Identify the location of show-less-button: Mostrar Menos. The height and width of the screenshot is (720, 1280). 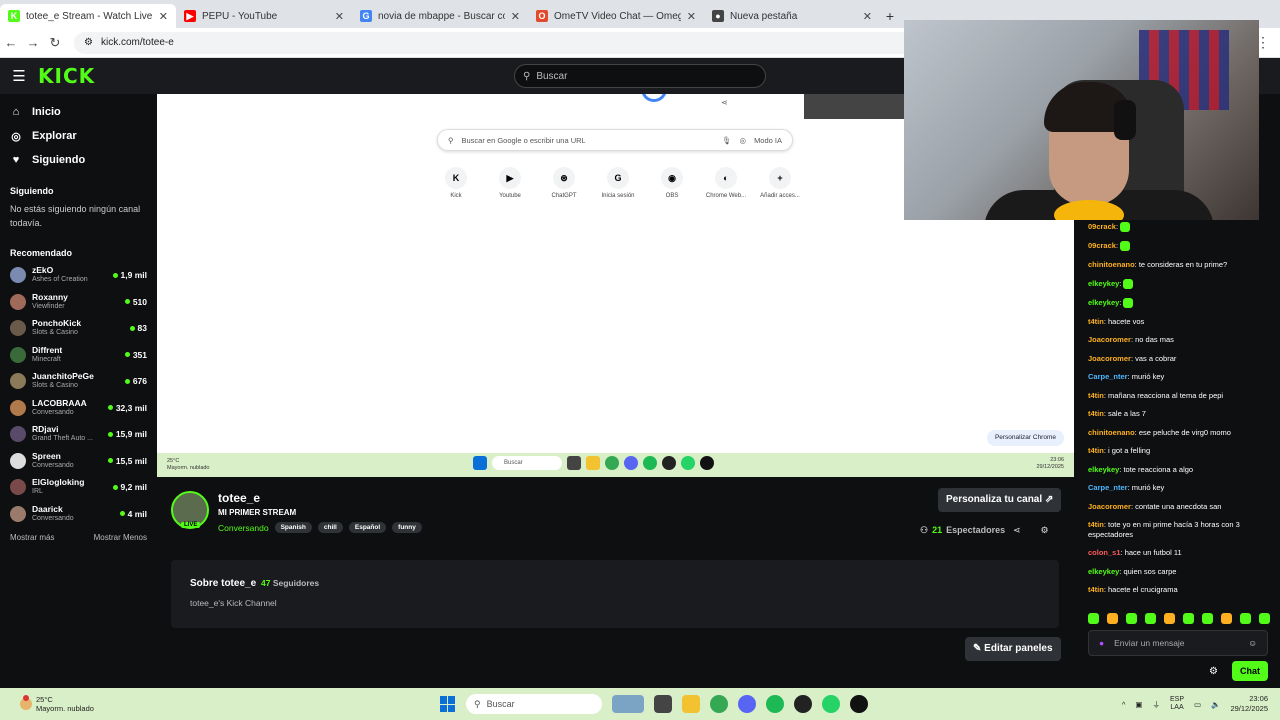
(120, 537).